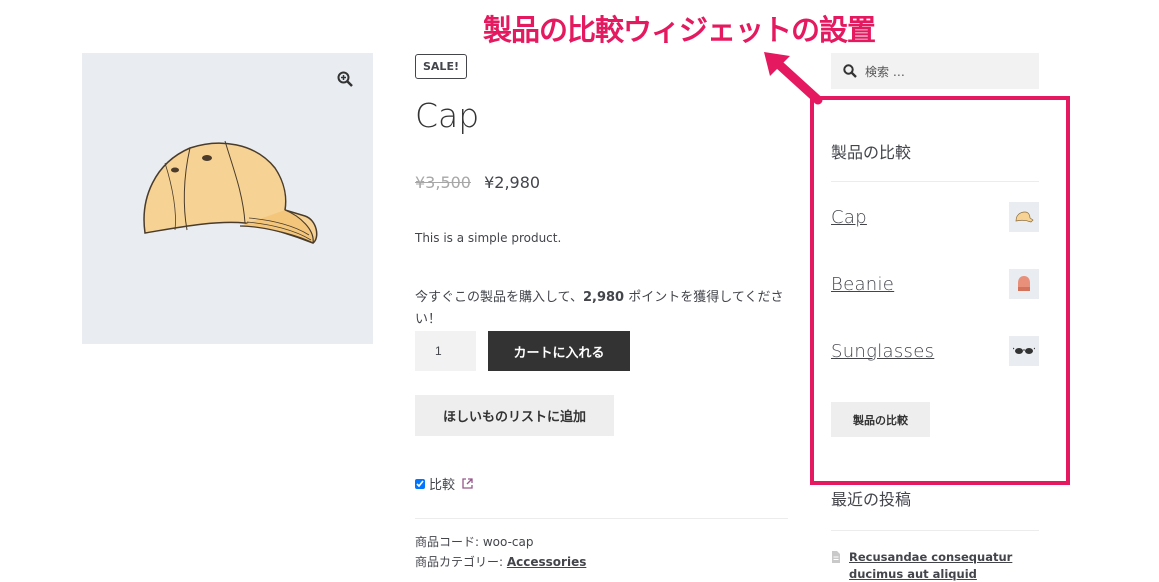  Describe the element at coordinates (499, 297) in the screenshot. I see `points-message-before: 今すぐこの製品を購入して、` at that location.